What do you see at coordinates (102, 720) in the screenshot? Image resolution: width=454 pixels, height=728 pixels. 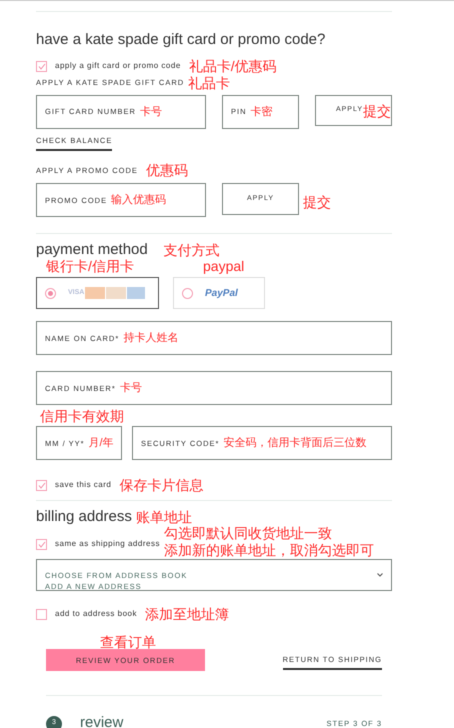 I see `step-title: review` at bounding box center [102, 720].